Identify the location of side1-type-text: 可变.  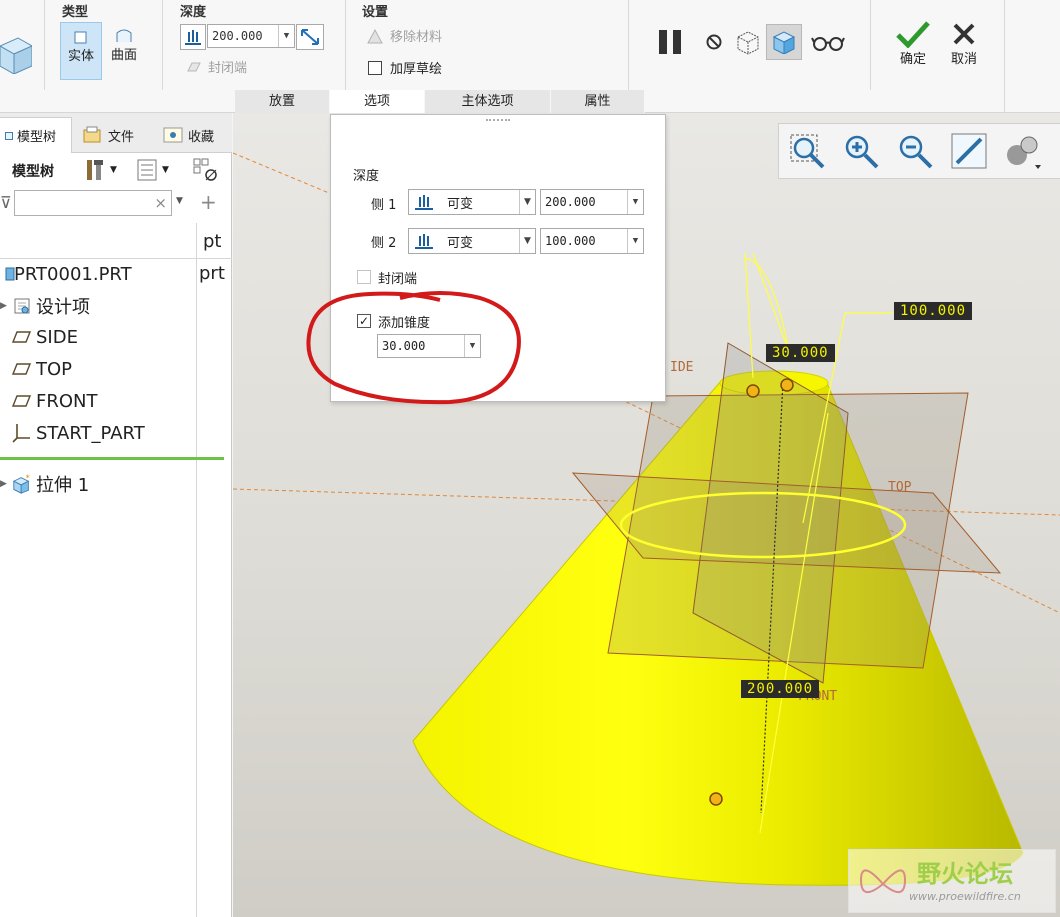
(460, 204).